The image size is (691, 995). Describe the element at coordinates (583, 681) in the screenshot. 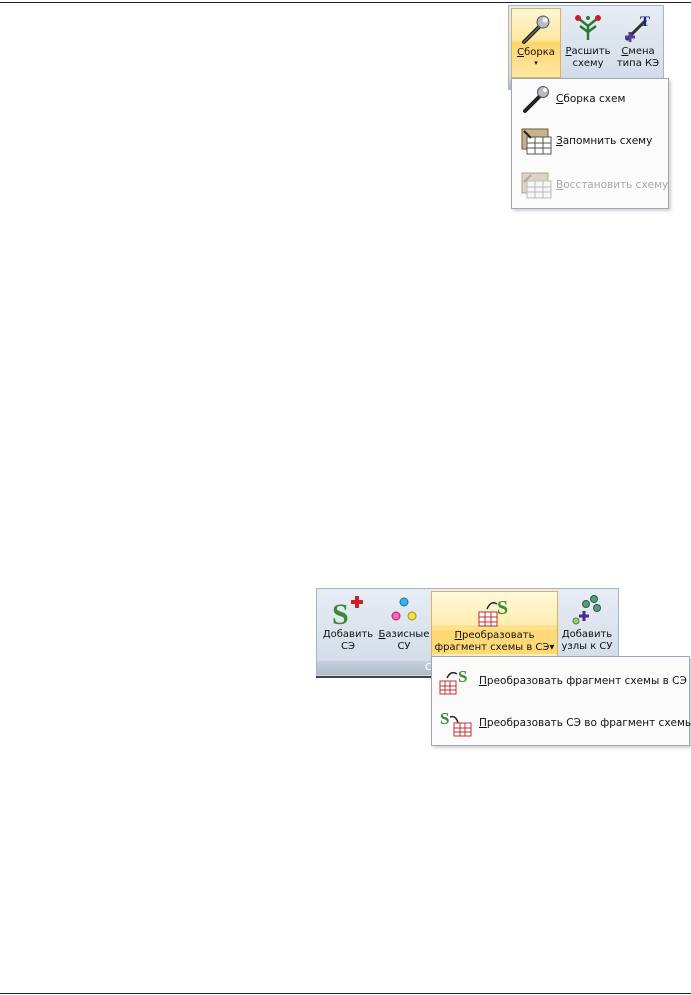

I see `menu-item-label: Преобразовать фрагмент схемы в СЭ` at that location.